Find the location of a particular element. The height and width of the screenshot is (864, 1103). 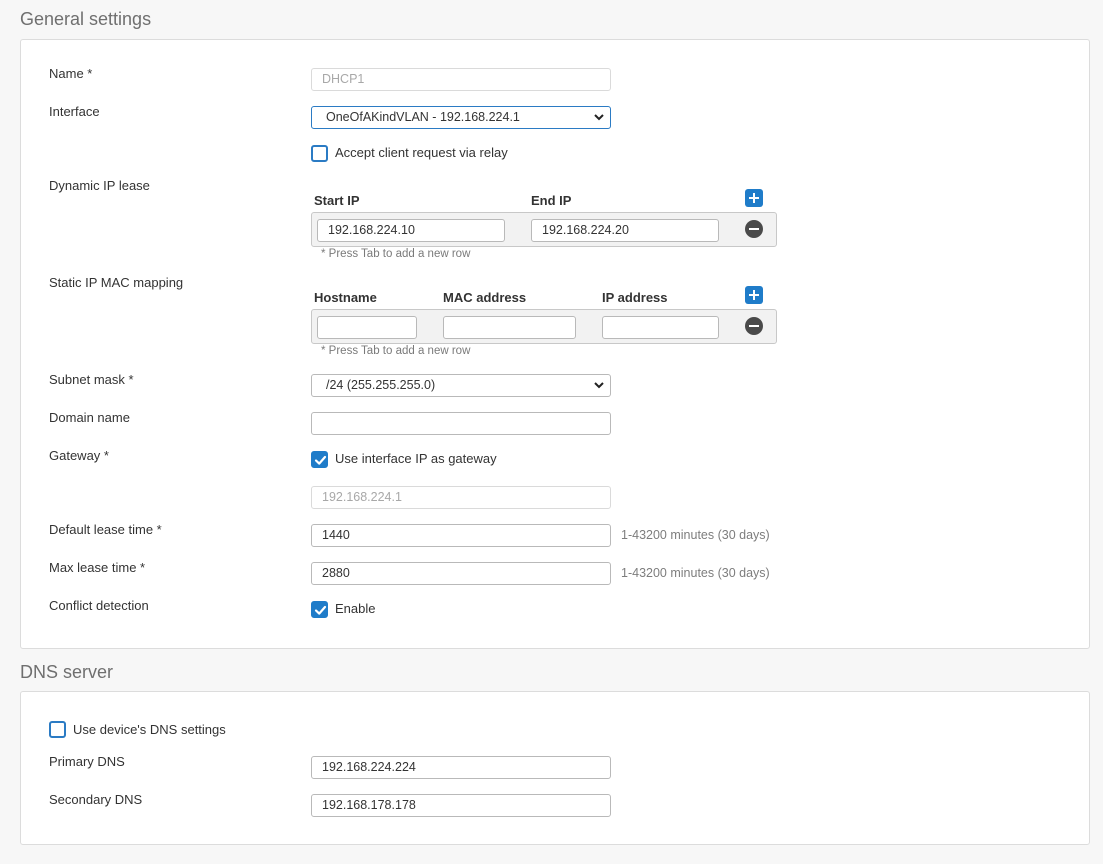

domain-name-label: Domain name is located at coordinates (89, 417).